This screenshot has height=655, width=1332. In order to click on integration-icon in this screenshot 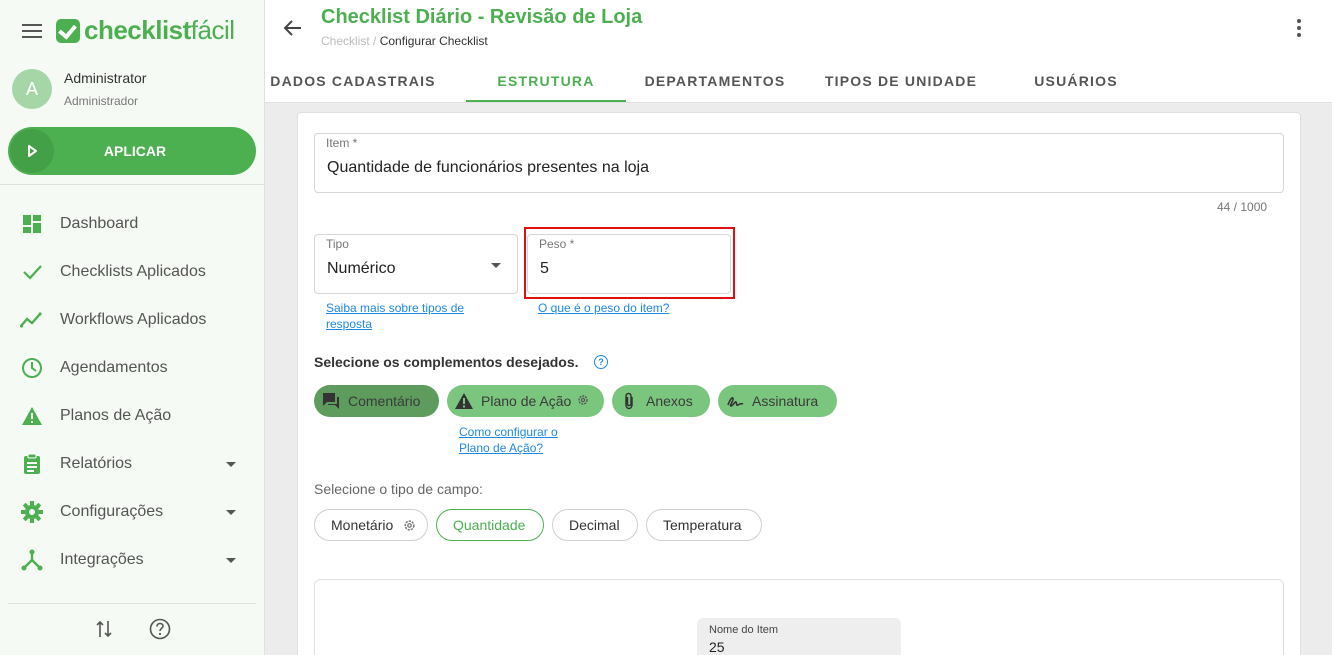, I will do `click(32, 560)`.